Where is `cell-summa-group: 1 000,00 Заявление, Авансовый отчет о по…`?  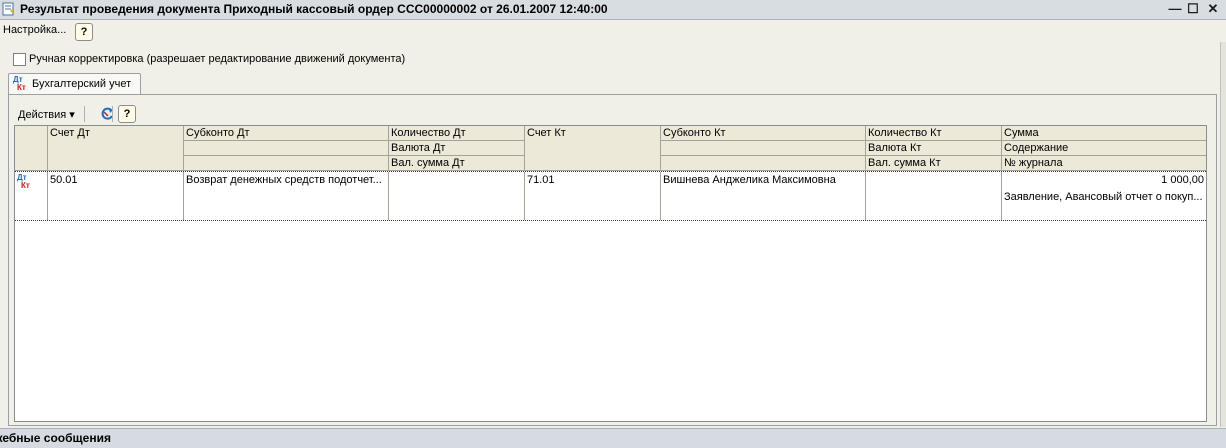
cell-summa-group: 1 000,00 Заявление, Авансовый отчет о по… is located at coordinates (1104, 196).